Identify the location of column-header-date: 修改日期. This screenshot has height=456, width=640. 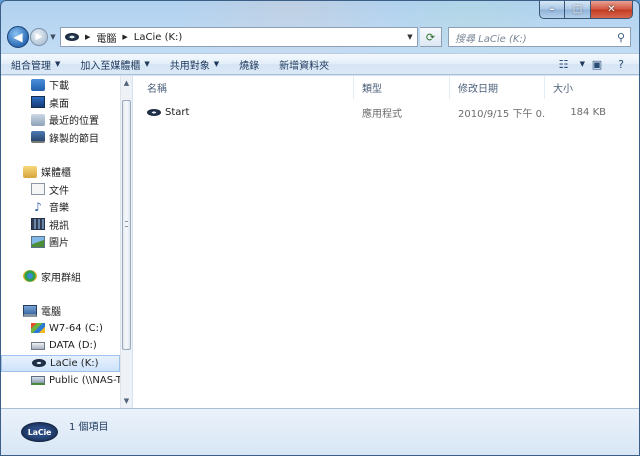
(497, 87).